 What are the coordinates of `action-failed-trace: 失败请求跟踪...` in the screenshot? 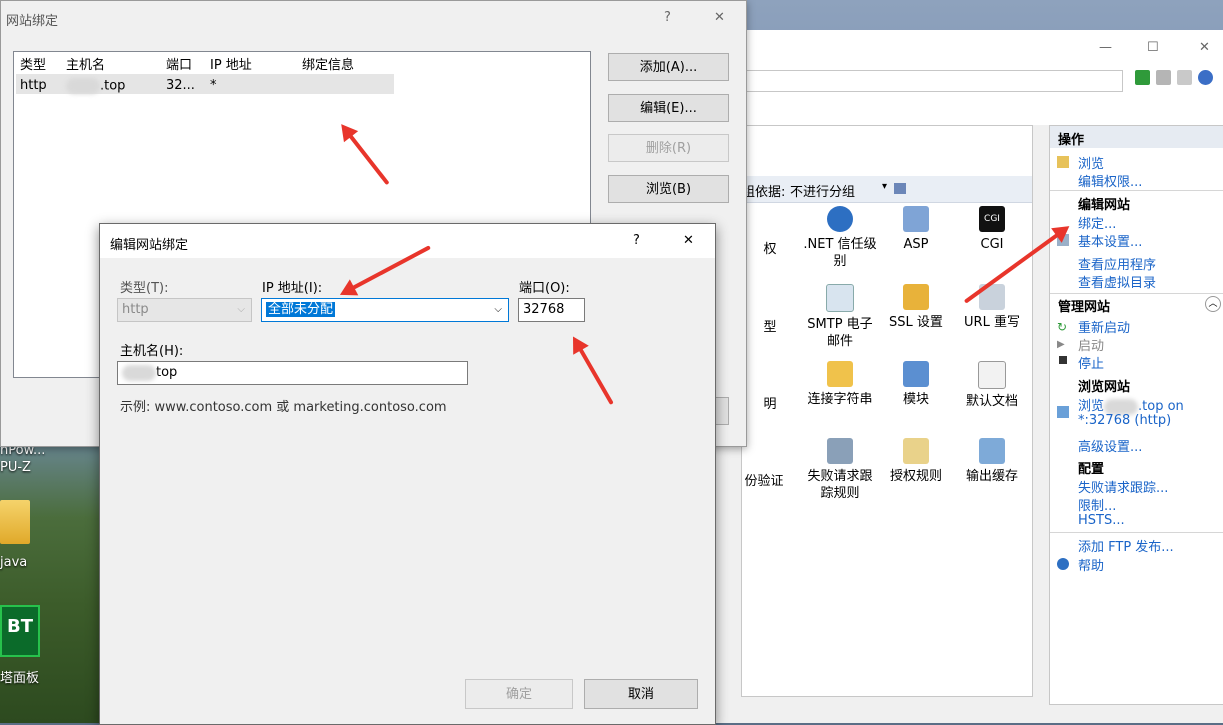 It's located at (1123, 486).